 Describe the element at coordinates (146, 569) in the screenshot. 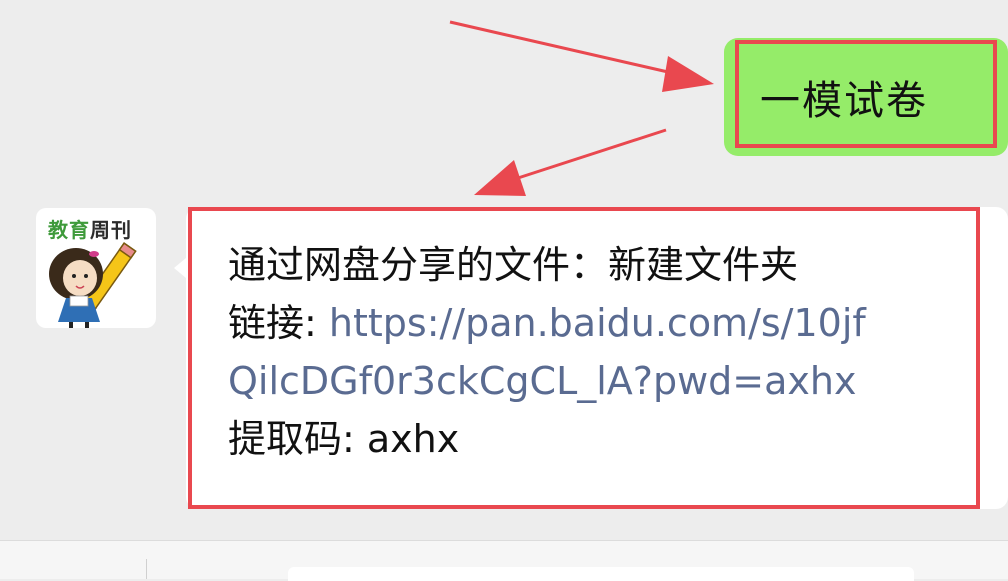

I see `input-bar-divider` at that location.